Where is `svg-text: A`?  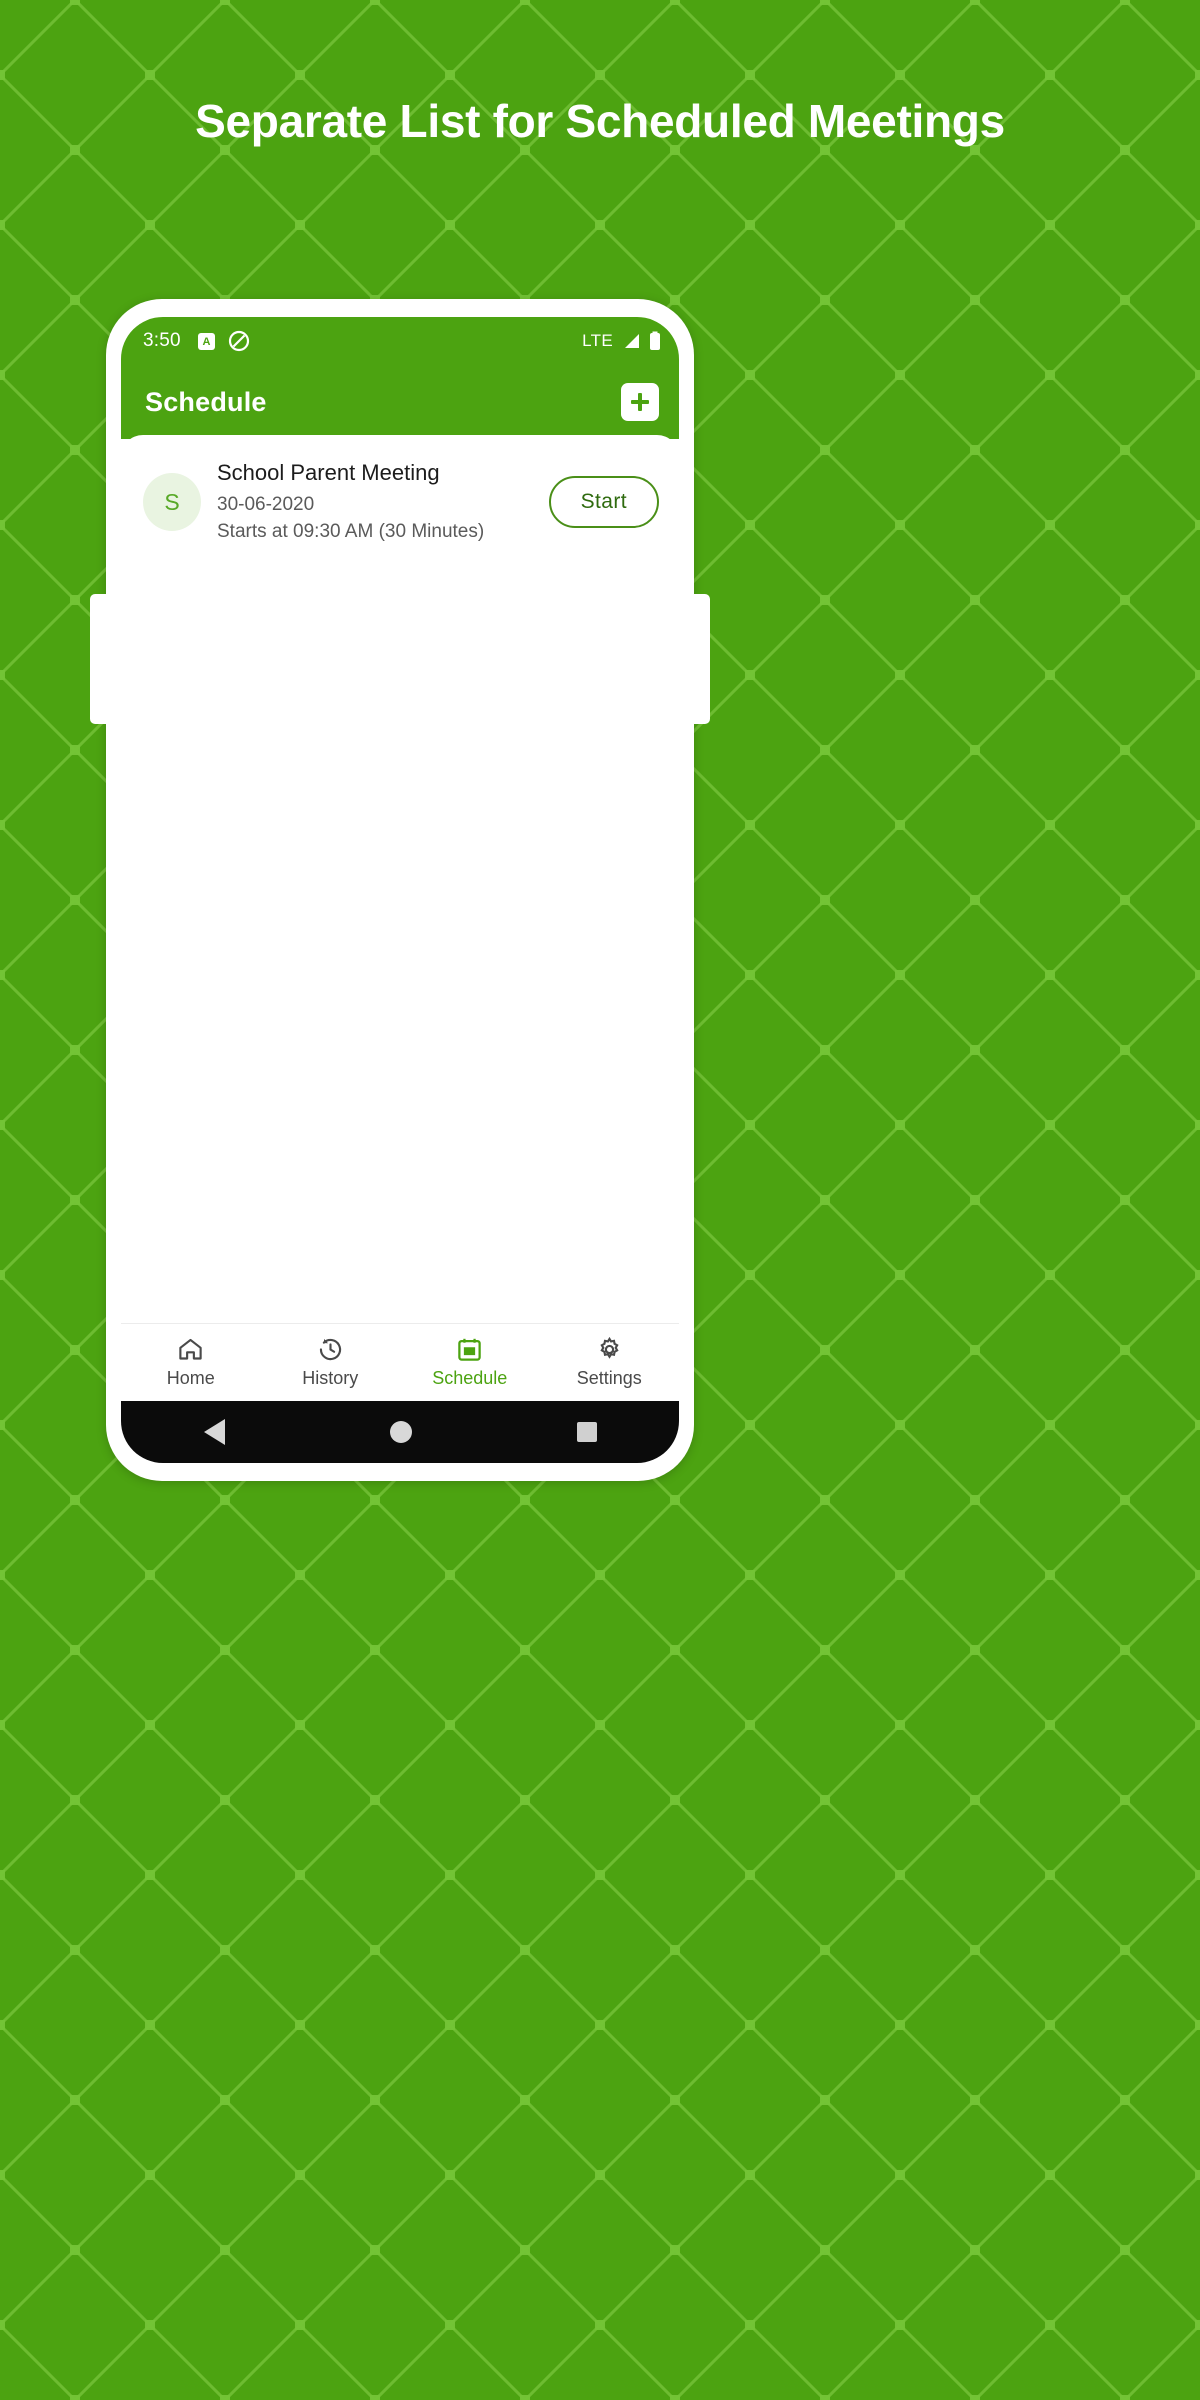 svg-text: A is located at coordinates (206, 342).